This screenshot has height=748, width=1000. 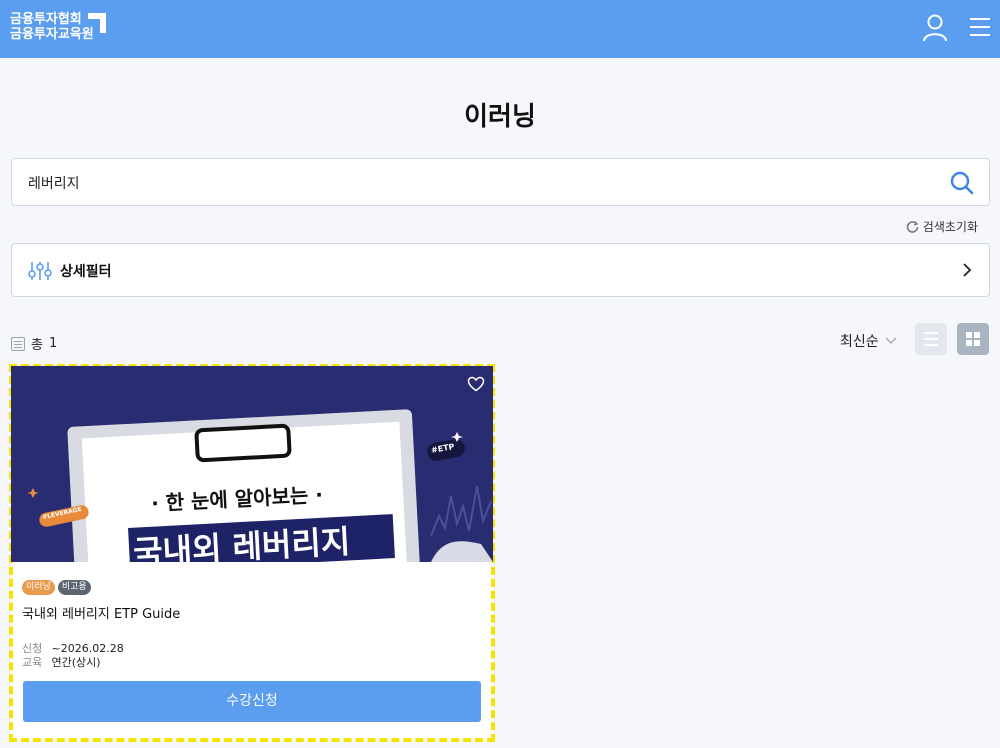 What do you see at coordinates (40, 271) in the screenshot?
I see `filter-sliders-icon` at bounding box center [40, 271].